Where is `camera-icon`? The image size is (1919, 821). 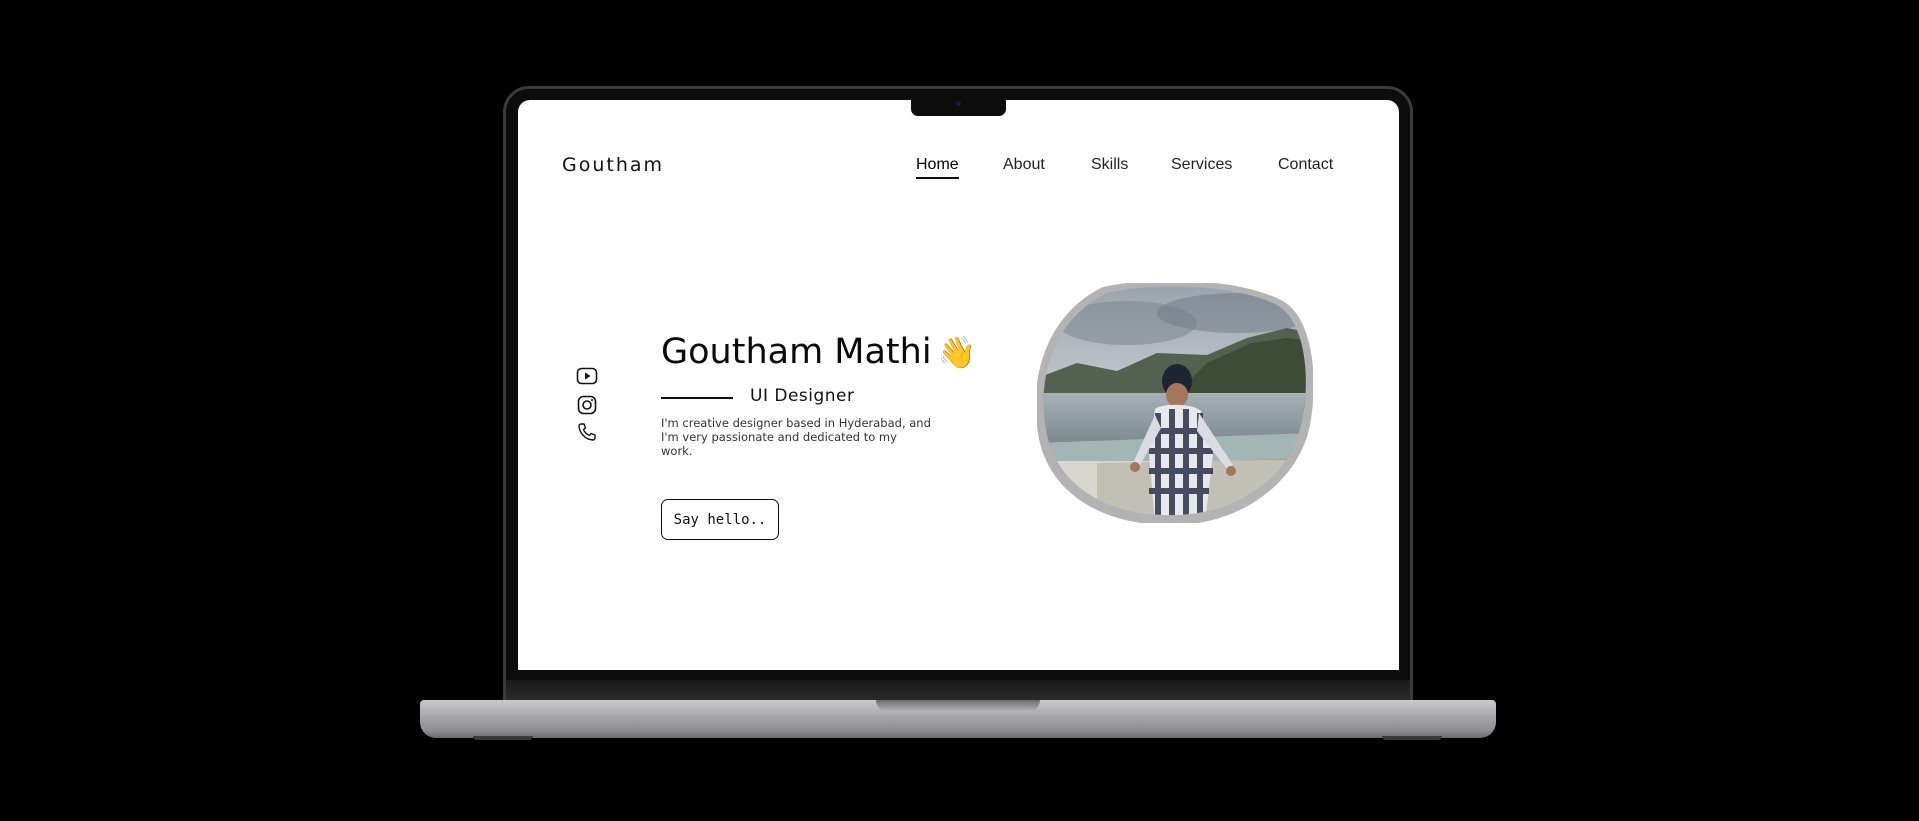
camera-icon is located at coordinates (958, 103).